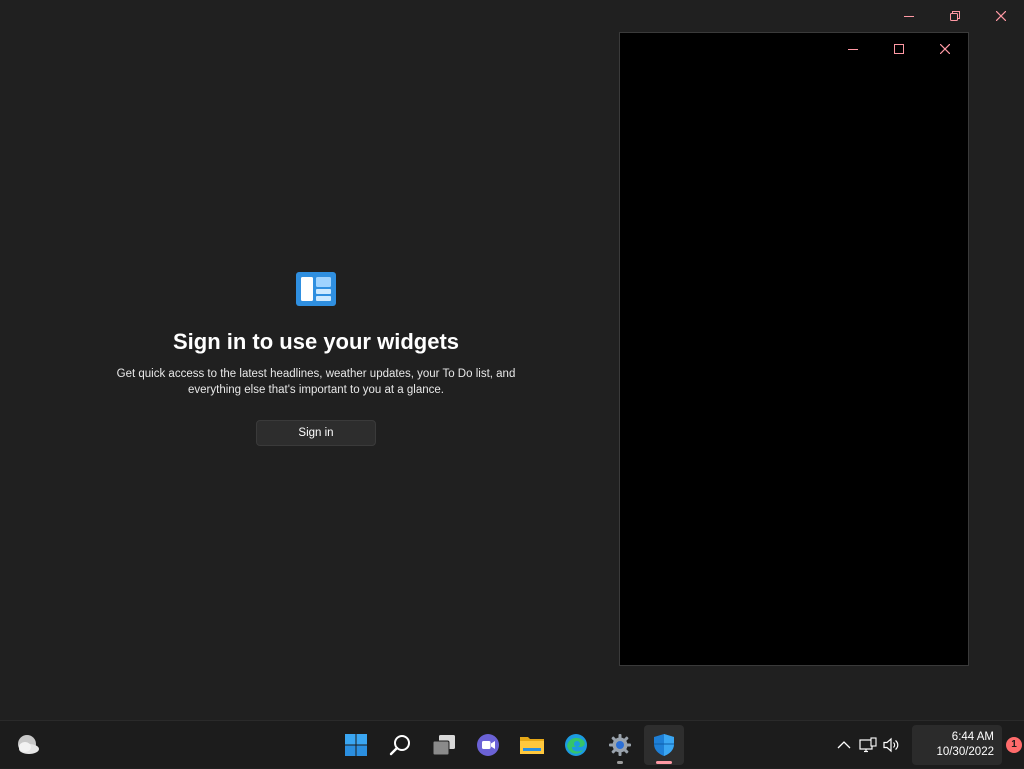 The image size is (1024, 769). I want to click on teams-icon, so click(488, 745).